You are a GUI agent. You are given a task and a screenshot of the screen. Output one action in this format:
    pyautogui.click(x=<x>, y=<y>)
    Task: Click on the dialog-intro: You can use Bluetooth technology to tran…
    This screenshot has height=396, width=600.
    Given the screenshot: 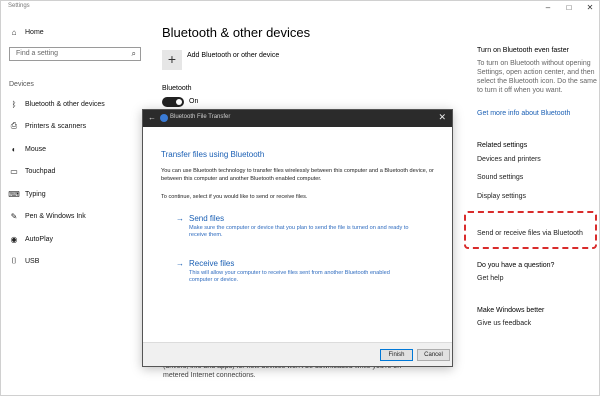 What is the action you would take?
    pyautogui.click(x=297, y=175)
    